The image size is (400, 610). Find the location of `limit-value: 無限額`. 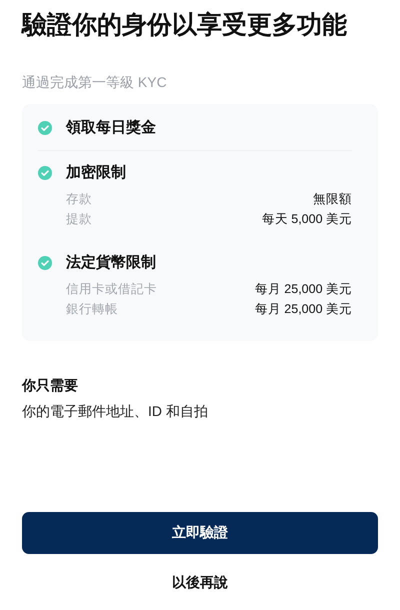

limit-value: 無限額 is located at coordinates (332, 199).